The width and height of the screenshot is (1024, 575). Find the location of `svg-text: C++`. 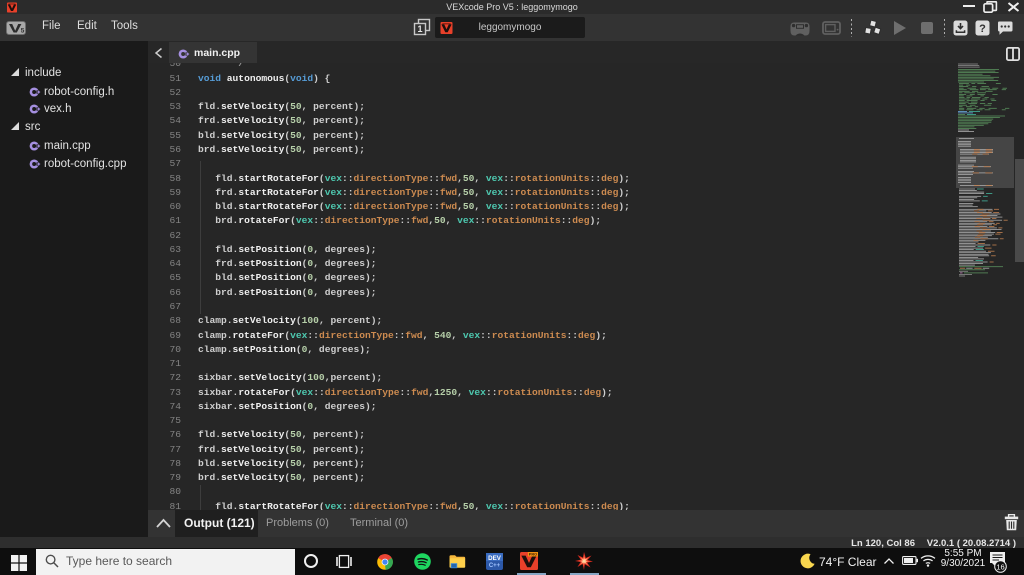

svg-text: C++ is located at coordinates (495, 566).